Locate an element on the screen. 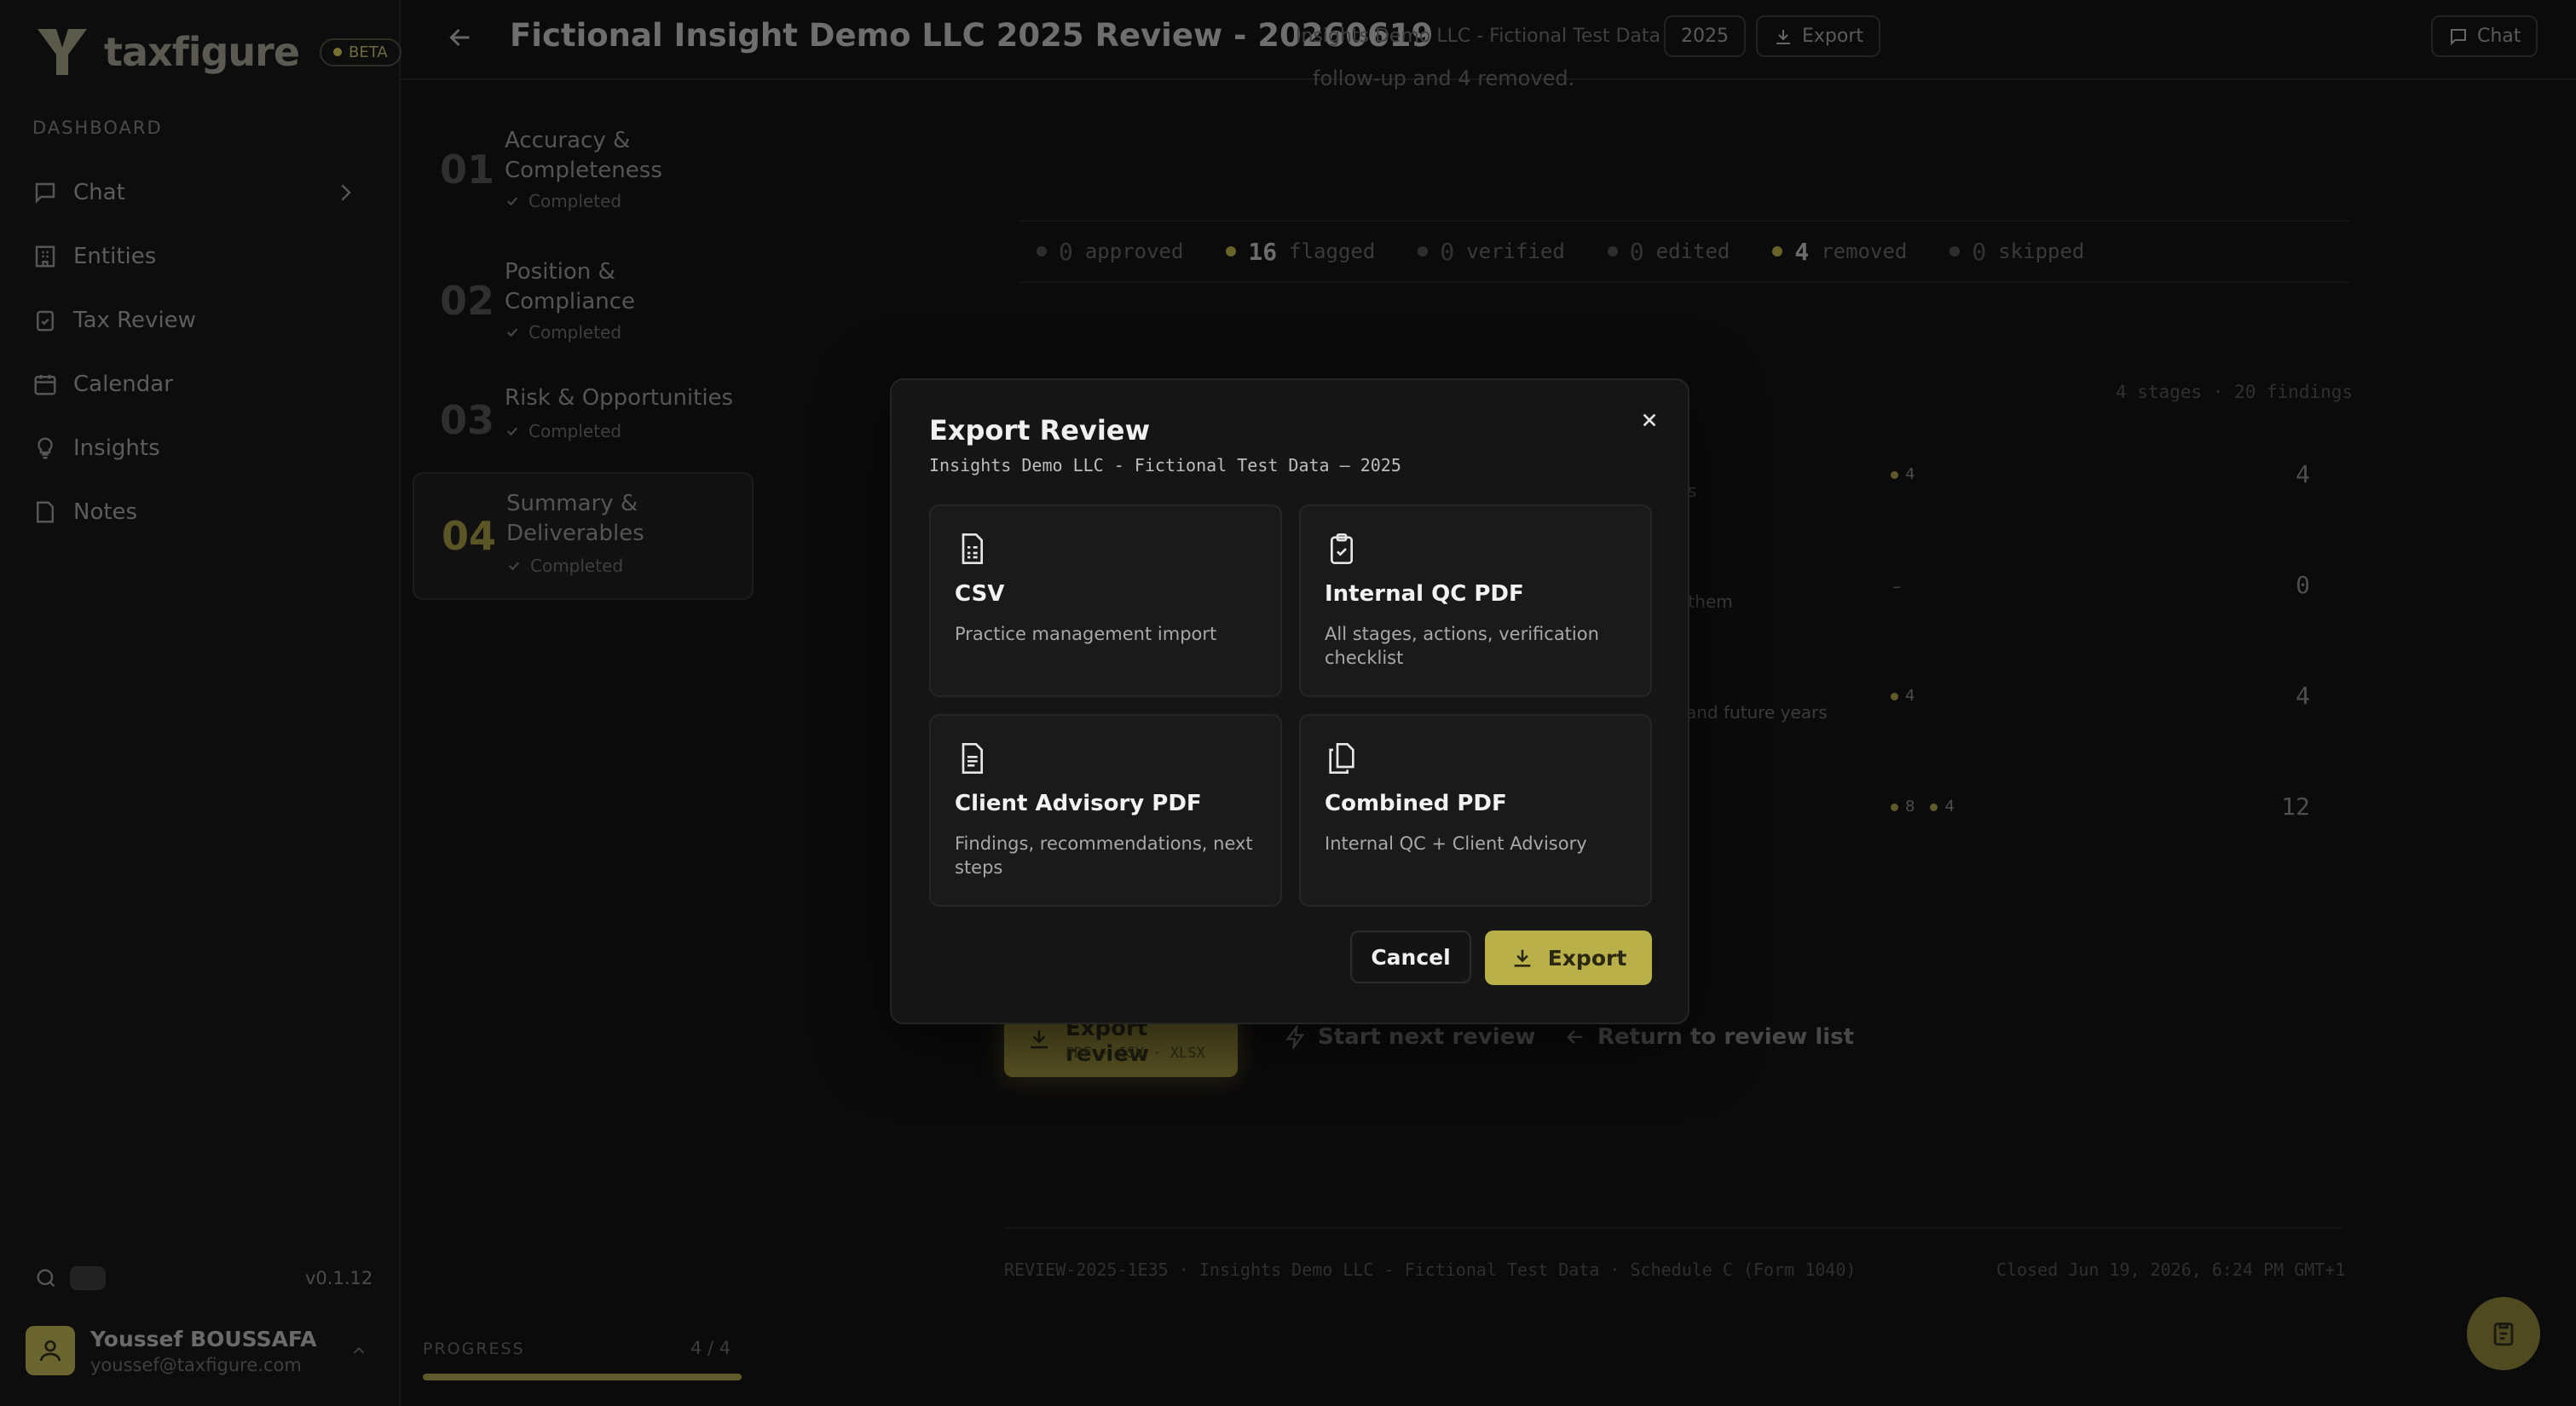  brand-logo: taxfigure BETA is located at coordinates (216, 52).